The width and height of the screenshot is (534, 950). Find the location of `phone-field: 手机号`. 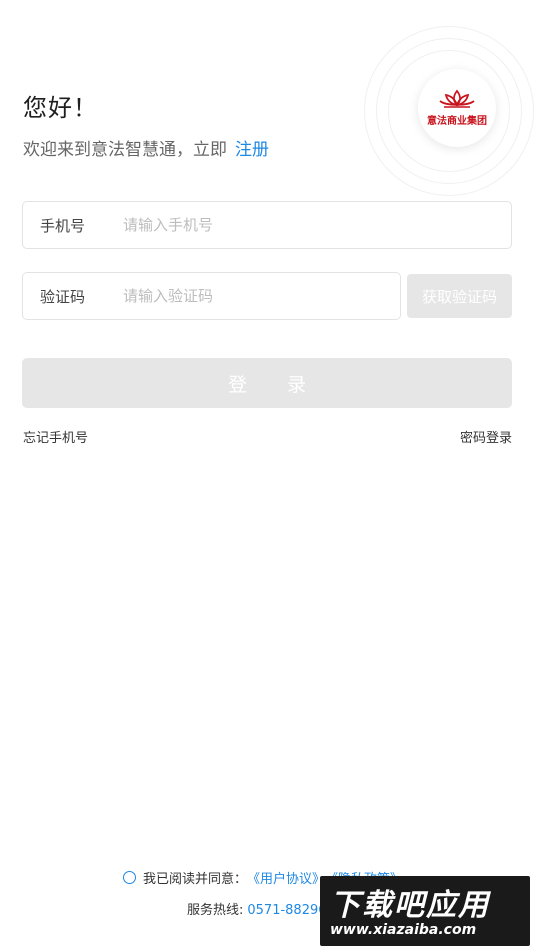

phone-field: 手机号 is located at coordinates (267, 225).